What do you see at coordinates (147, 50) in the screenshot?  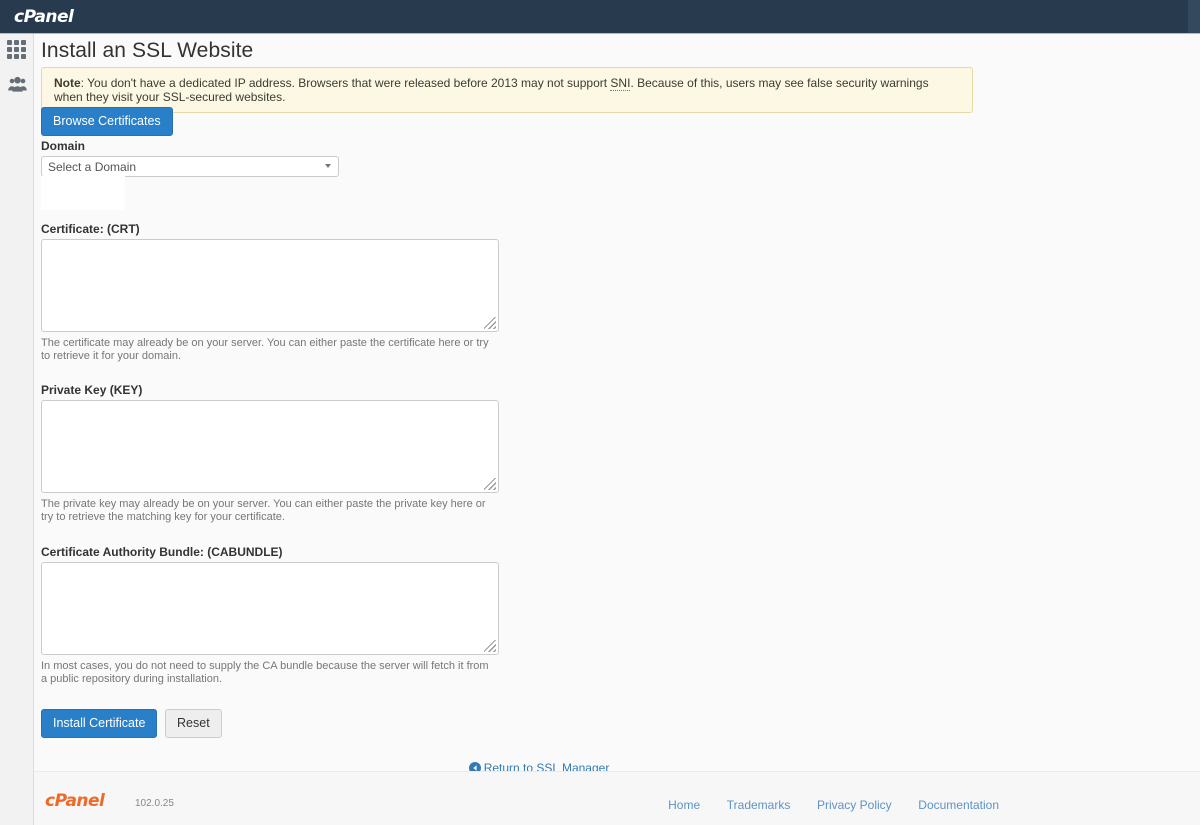 I see `page-title: Install an SSL Website` at bounding box center [147, 50].